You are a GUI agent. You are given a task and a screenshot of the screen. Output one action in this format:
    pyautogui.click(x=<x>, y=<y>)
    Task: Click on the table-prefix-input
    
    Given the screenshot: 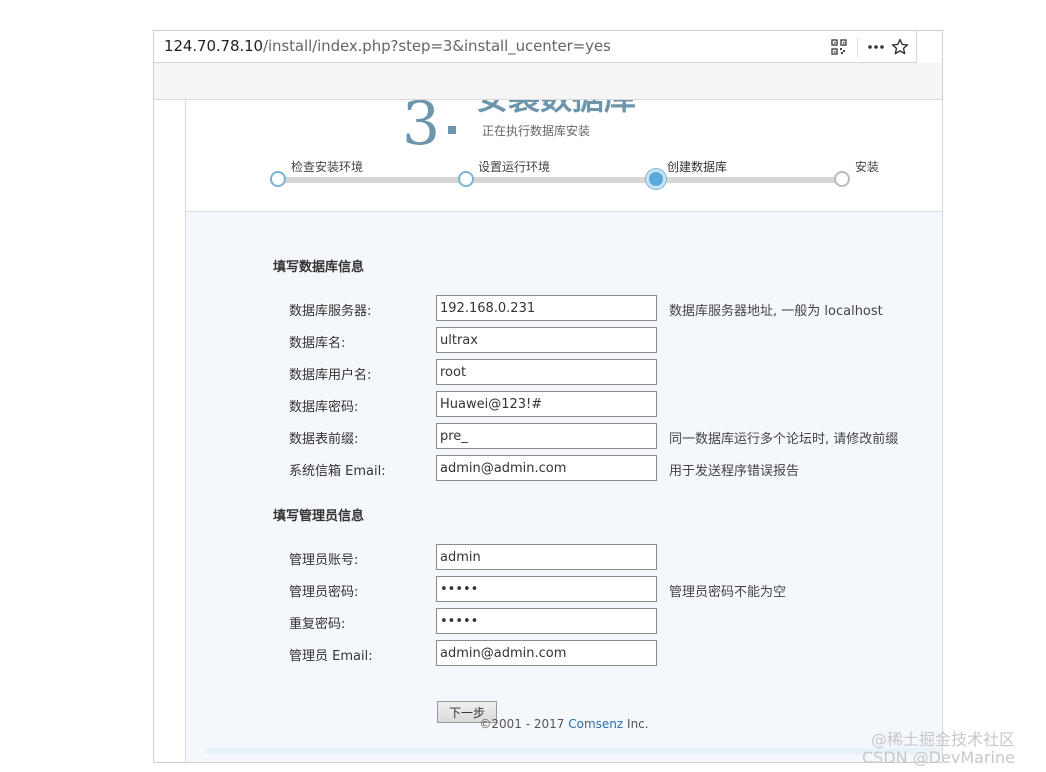 What is the action you would take?
    pyautogui.click(x=546, y=436)
    